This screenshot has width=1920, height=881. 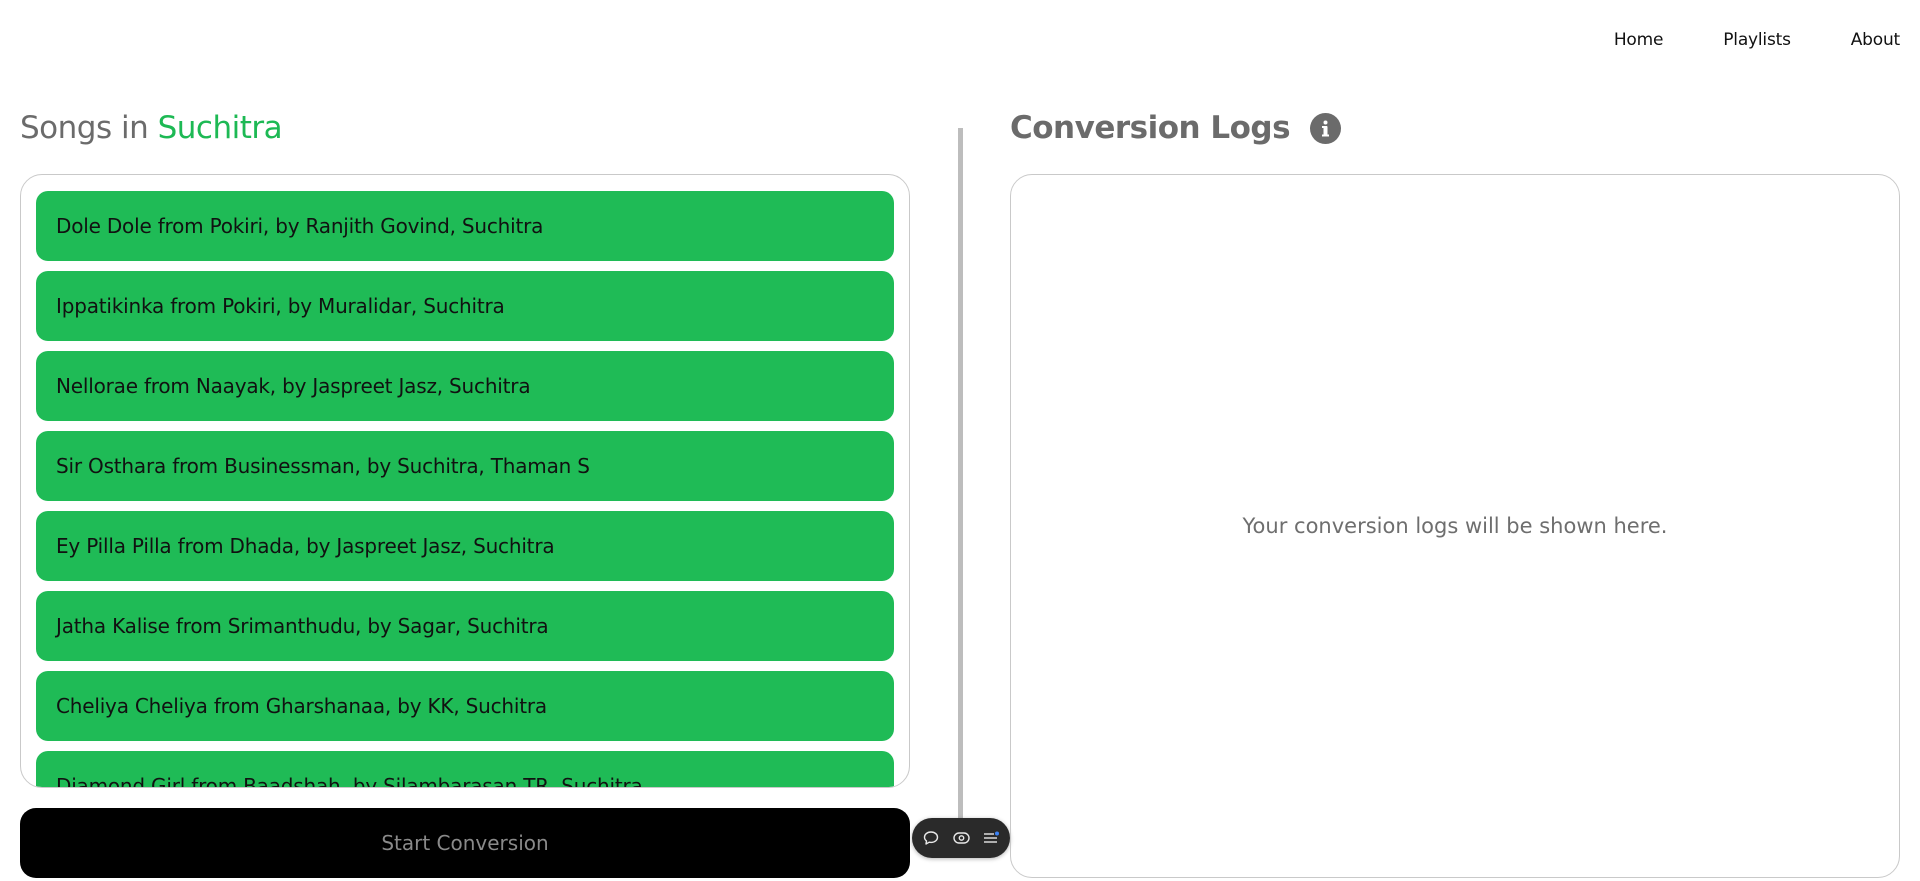 I want to click on logs-panel-title-row: Conversion Logs, so click(x=1176, y=128).